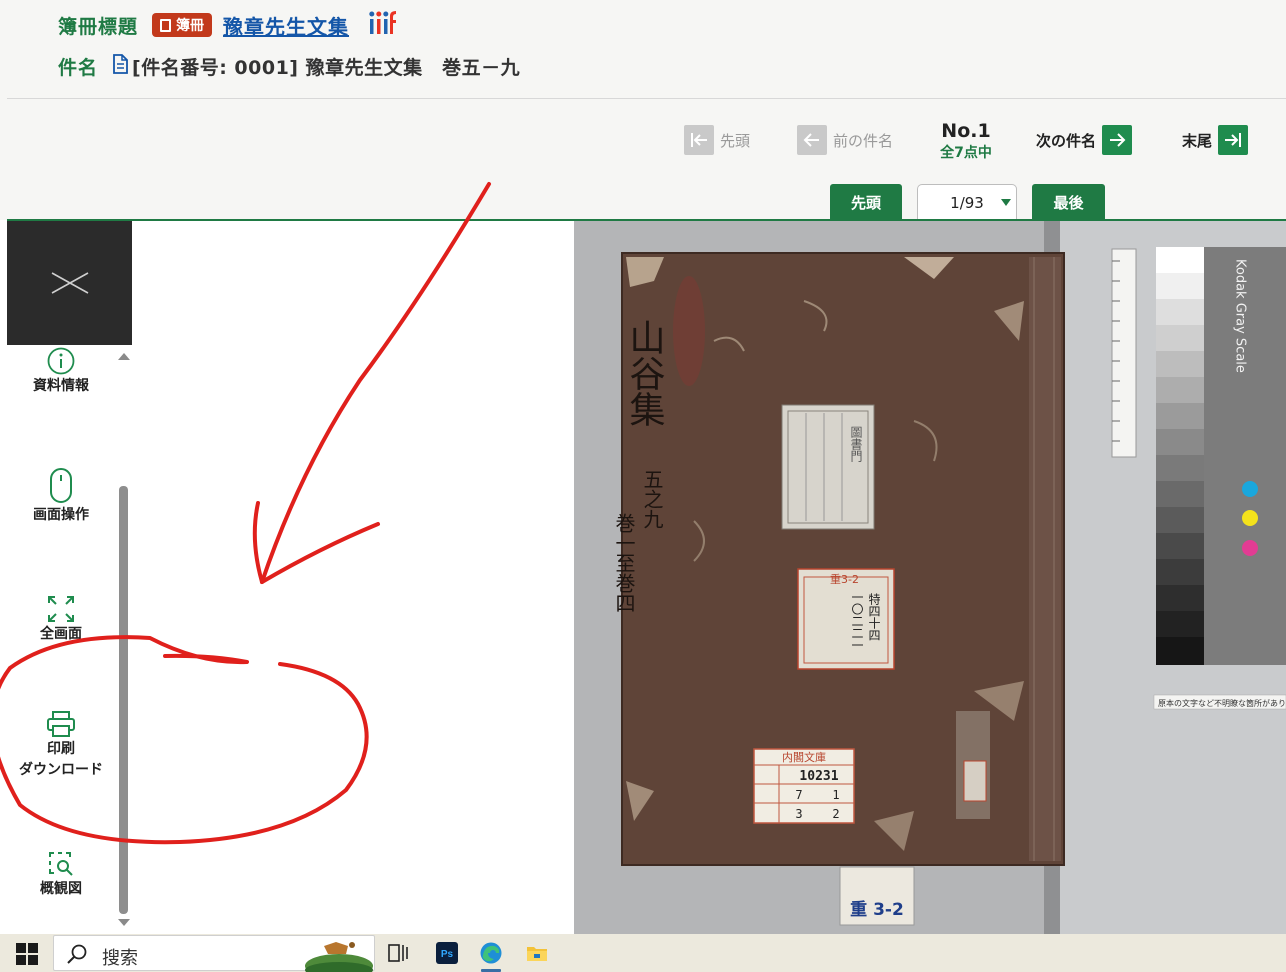 Image resolution: width=1286 pixels, height=972 pixels. What do you see at coordinates (863, 140) in the screenshot?
I see `prev-item-label: 前の件名` at bounding box center [863, 140].